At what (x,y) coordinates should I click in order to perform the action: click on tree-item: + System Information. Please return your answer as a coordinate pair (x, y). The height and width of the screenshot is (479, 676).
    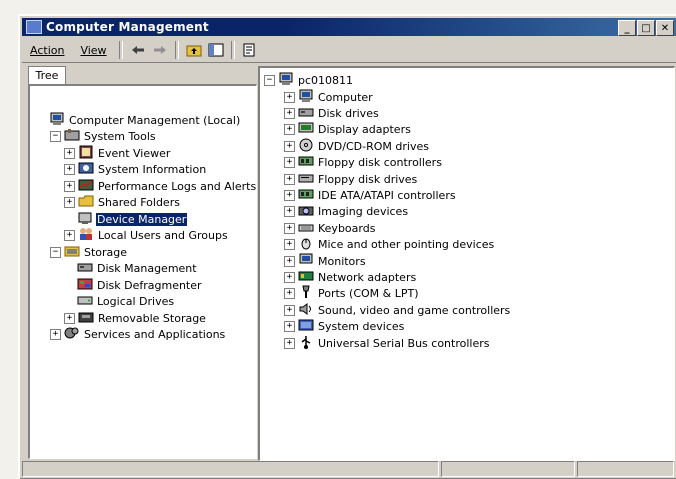
    Looking at the image, I should click on (135, 170).